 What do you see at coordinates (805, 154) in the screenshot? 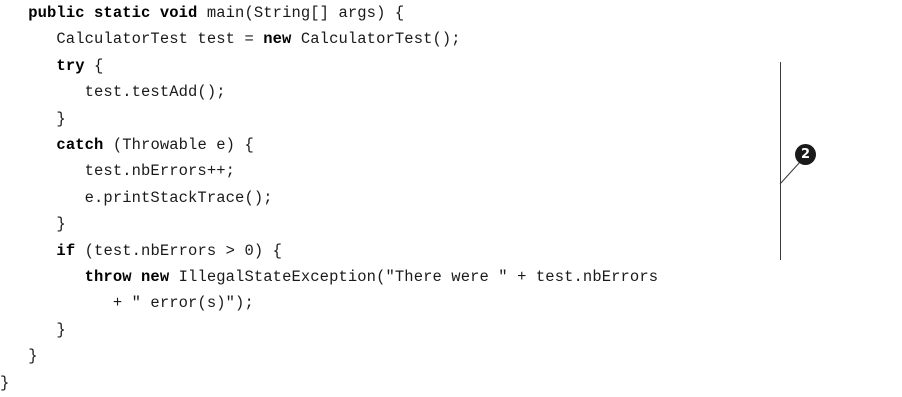
I see `callout-number-badge: 2` at bounding box center [805, 154].